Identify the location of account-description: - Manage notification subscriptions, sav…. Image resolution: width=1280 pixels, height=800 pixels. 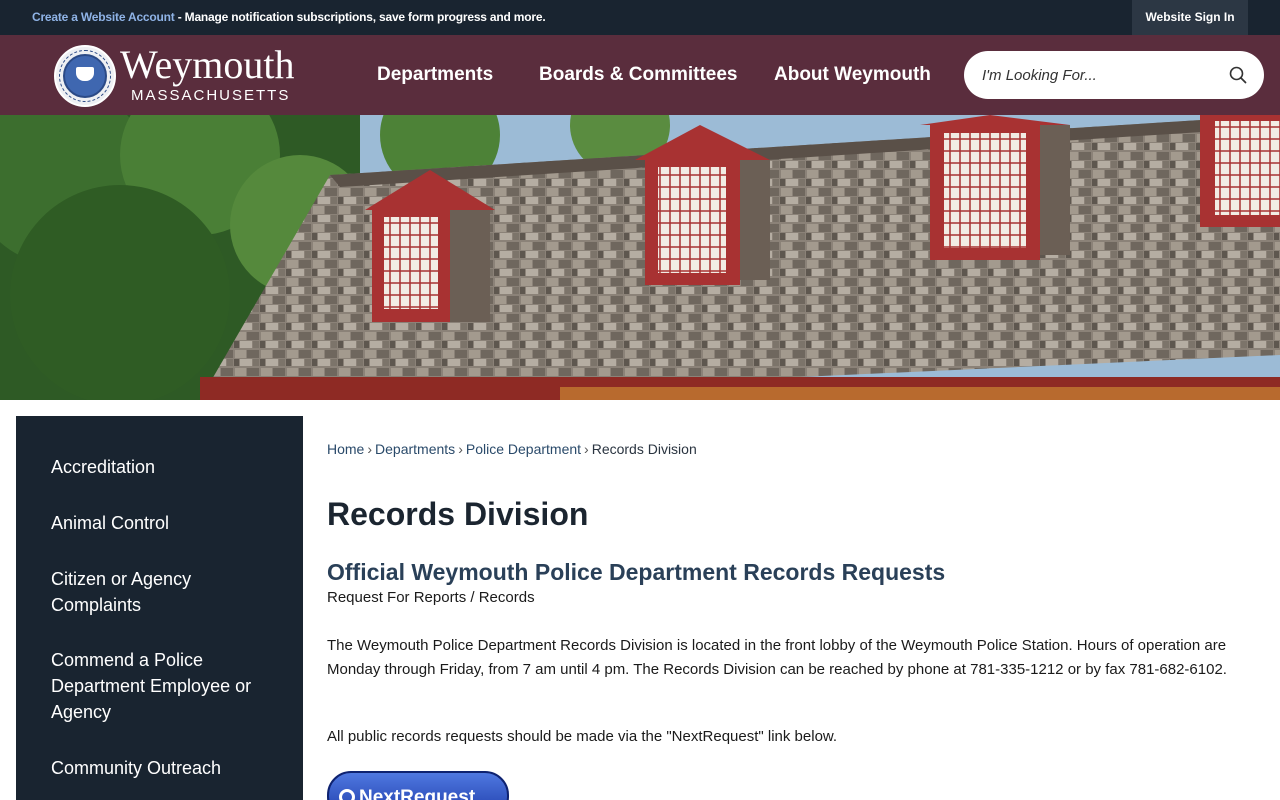
(360, 17).